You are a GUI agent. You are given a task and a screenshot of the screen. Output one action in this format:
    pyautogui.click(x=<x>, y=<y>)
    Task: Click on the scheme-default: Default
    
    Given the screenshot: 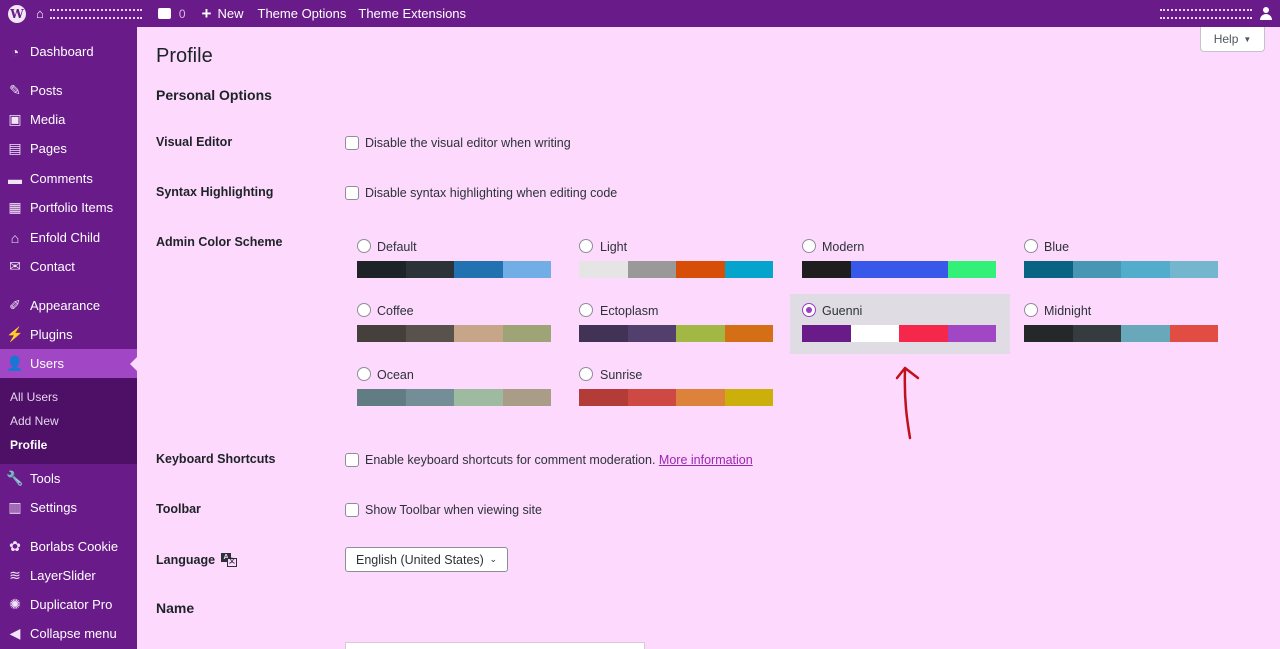 What is the action you would take?
    pyautogui.click(x=456, y=260)
    